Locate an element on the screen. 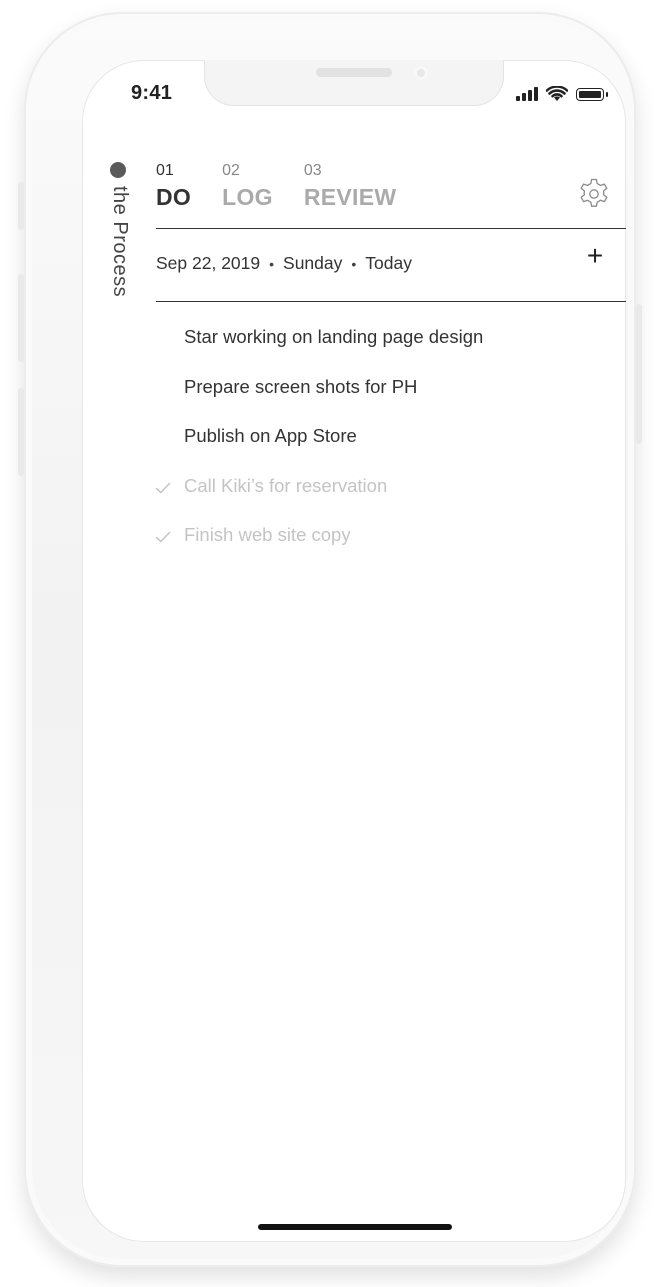  mute-switch is located at coordinates (21, 206).